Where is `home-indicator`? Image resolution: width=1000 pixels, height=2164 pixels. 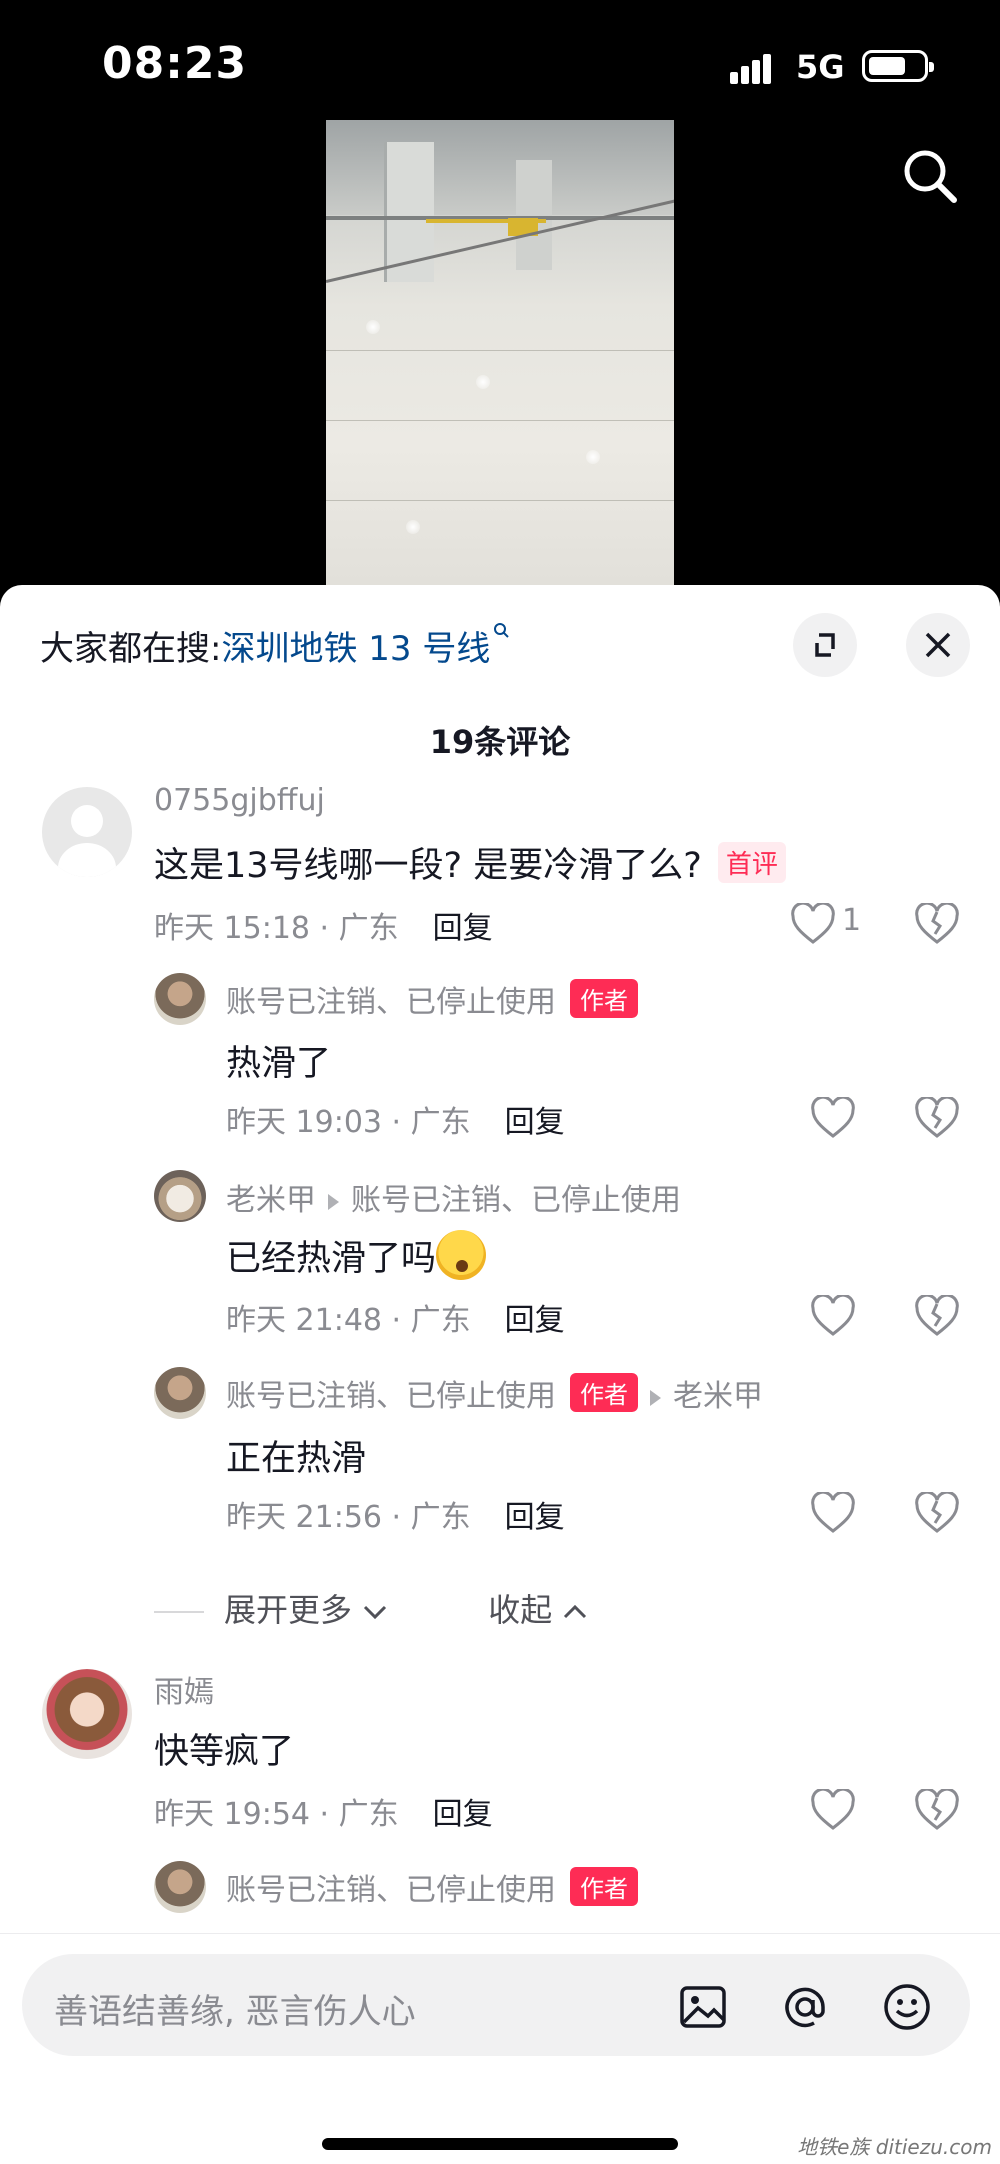
home-indicator is located at coordinates (500, 2144).